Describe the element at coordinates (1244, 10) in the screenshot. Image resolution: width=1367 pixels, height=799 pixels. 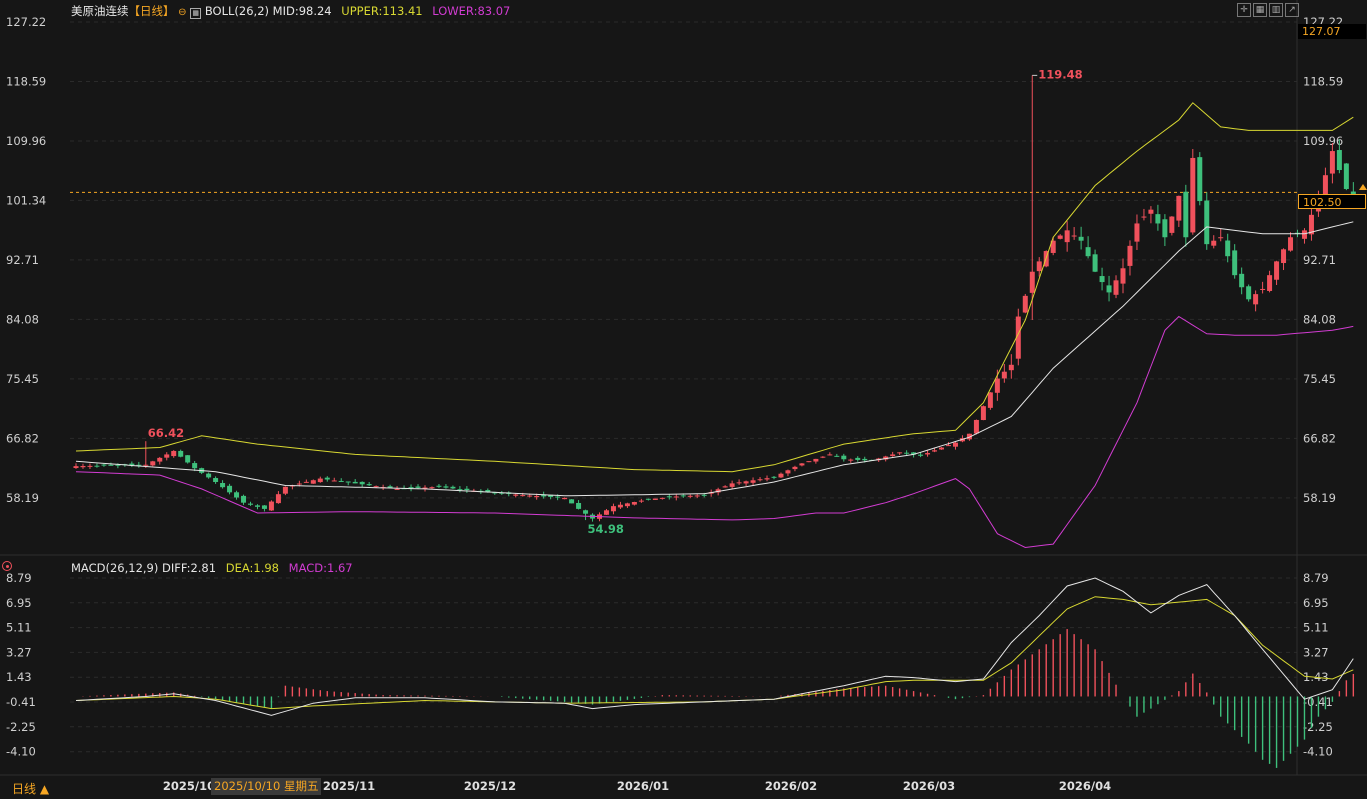
I see `crosshair-icon: ✛` at that location.